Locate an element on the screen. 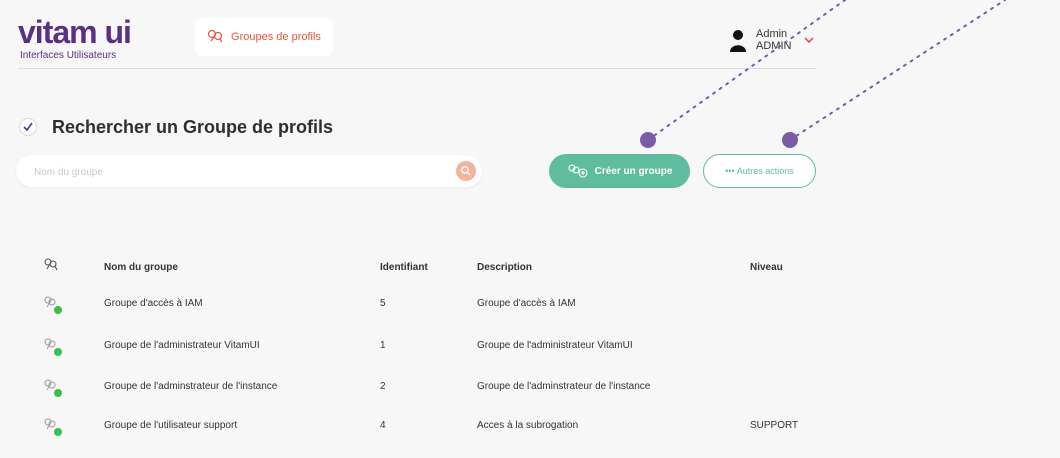 The height and width of the screenshot is (458, 1060). annotation-marker-other-actions is located at coordinates (790, 140).